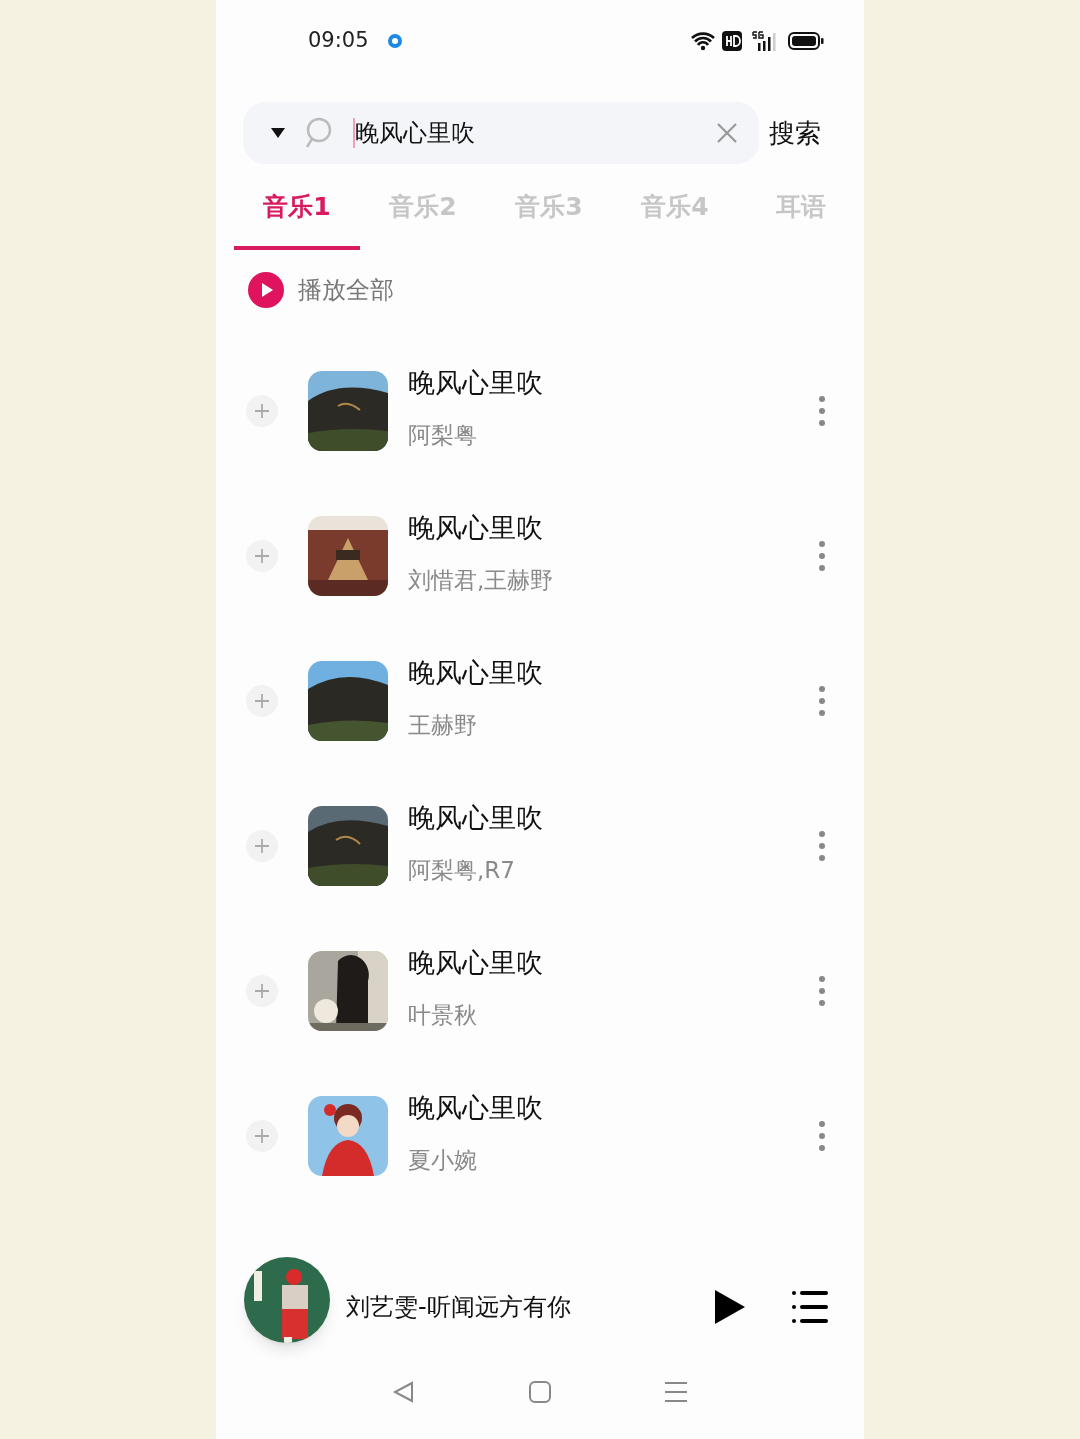  I want to click on song-artist: 夏小婉, so click(443, 1160).